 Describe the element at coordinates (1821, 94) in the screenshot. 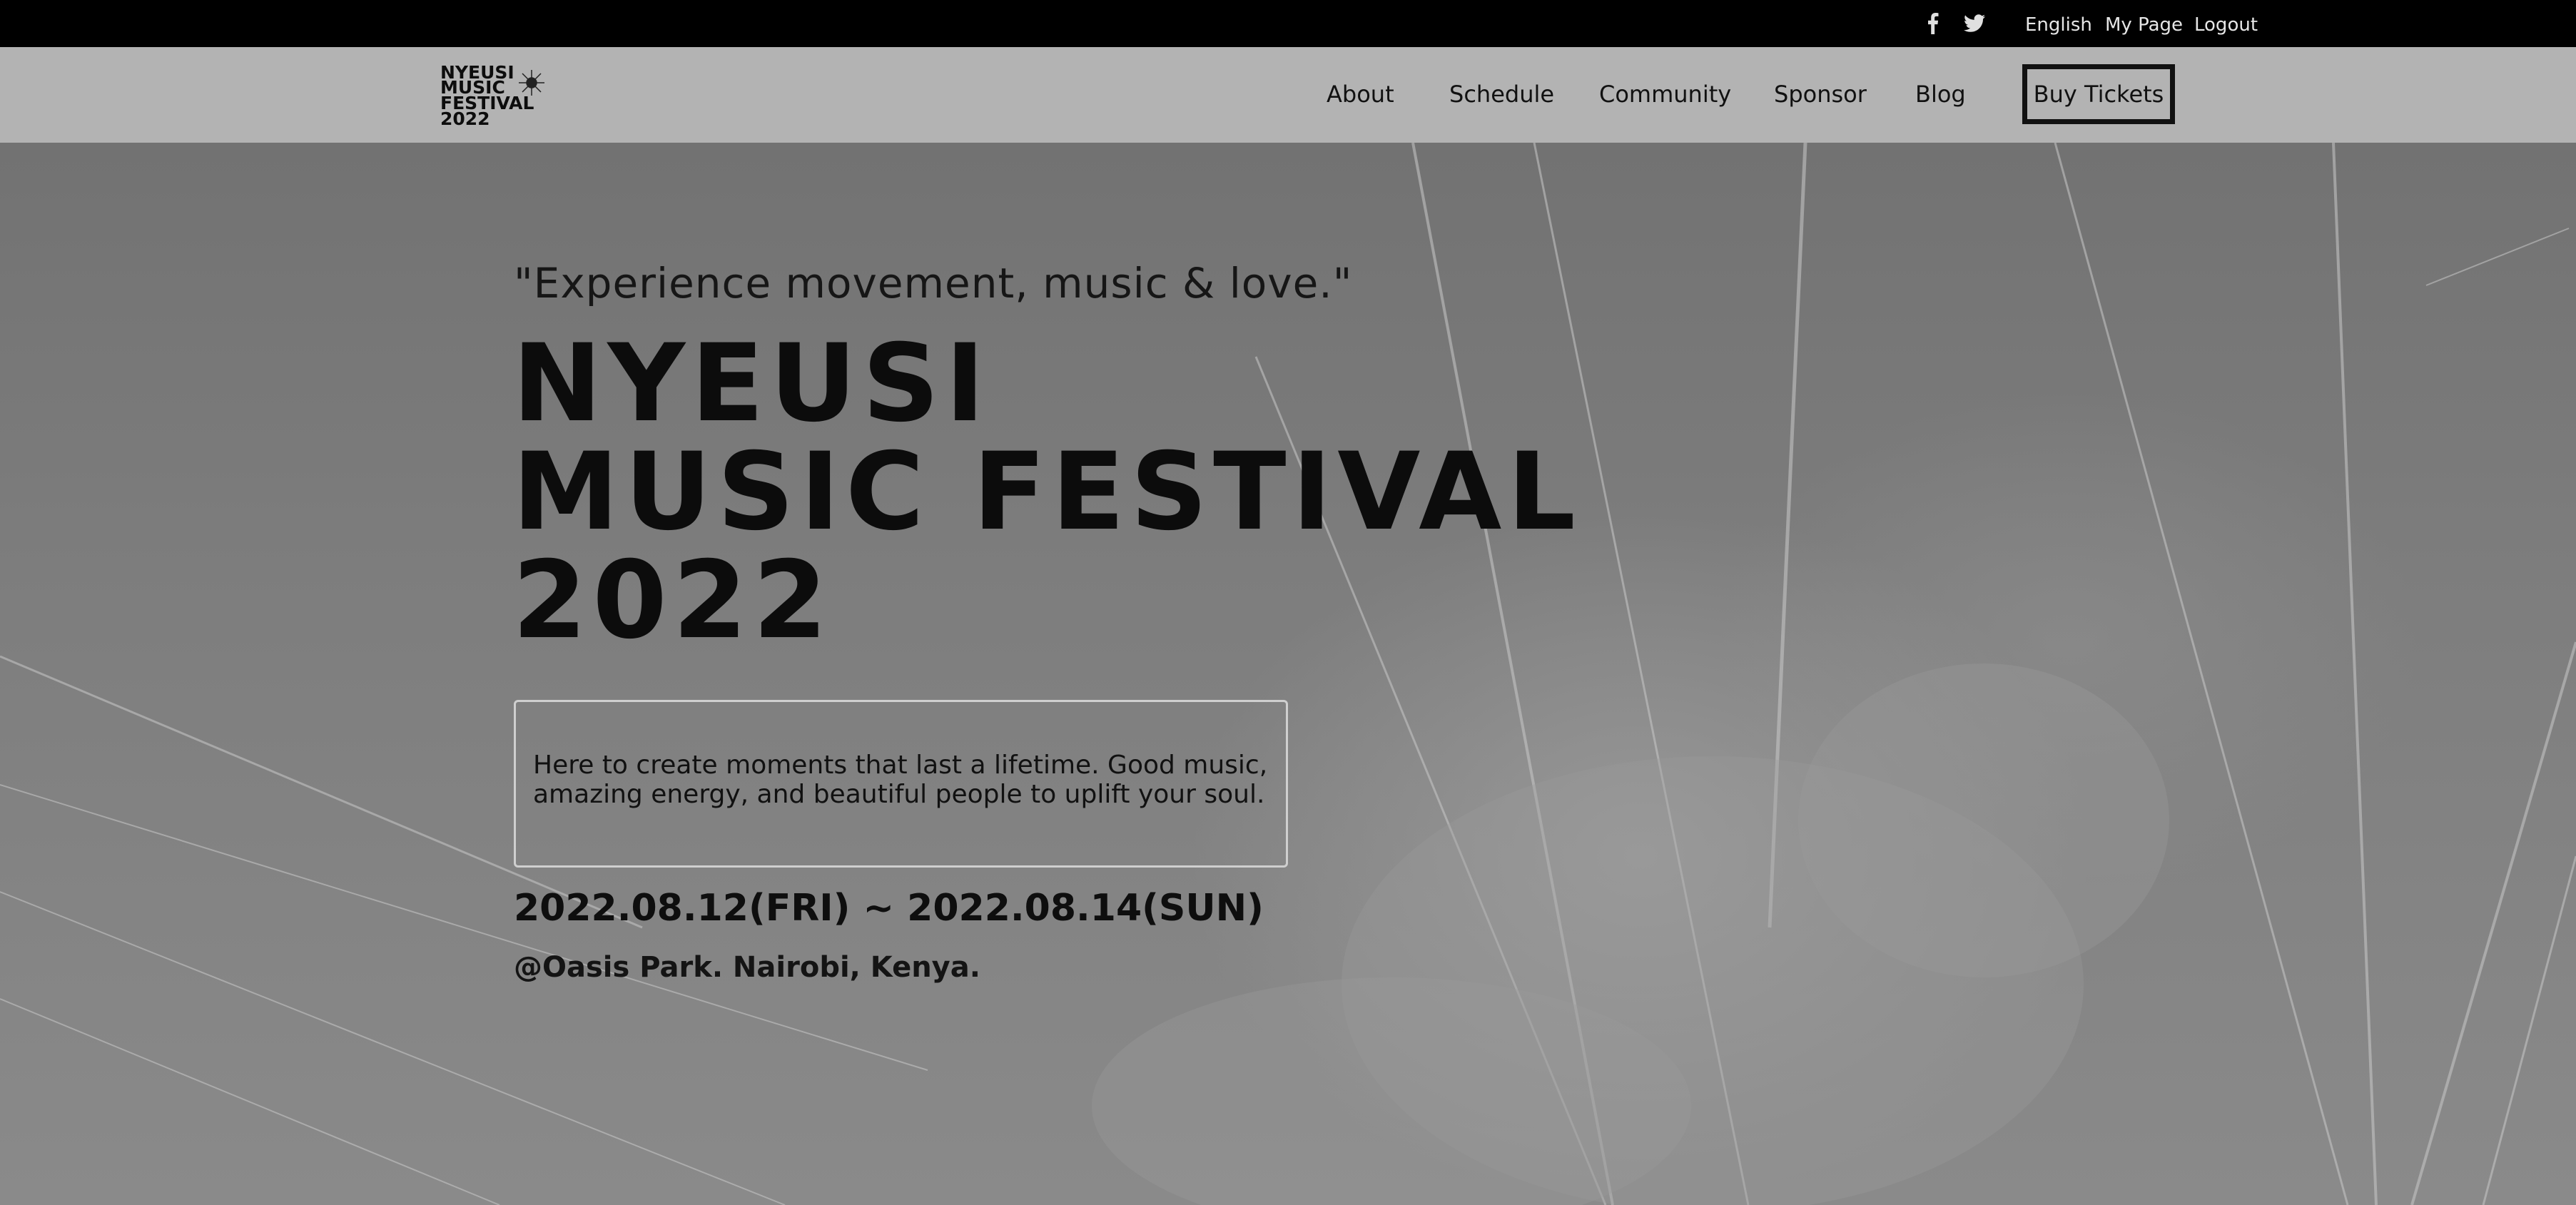

I see `nav-sponsor: Sponsor` at that location.